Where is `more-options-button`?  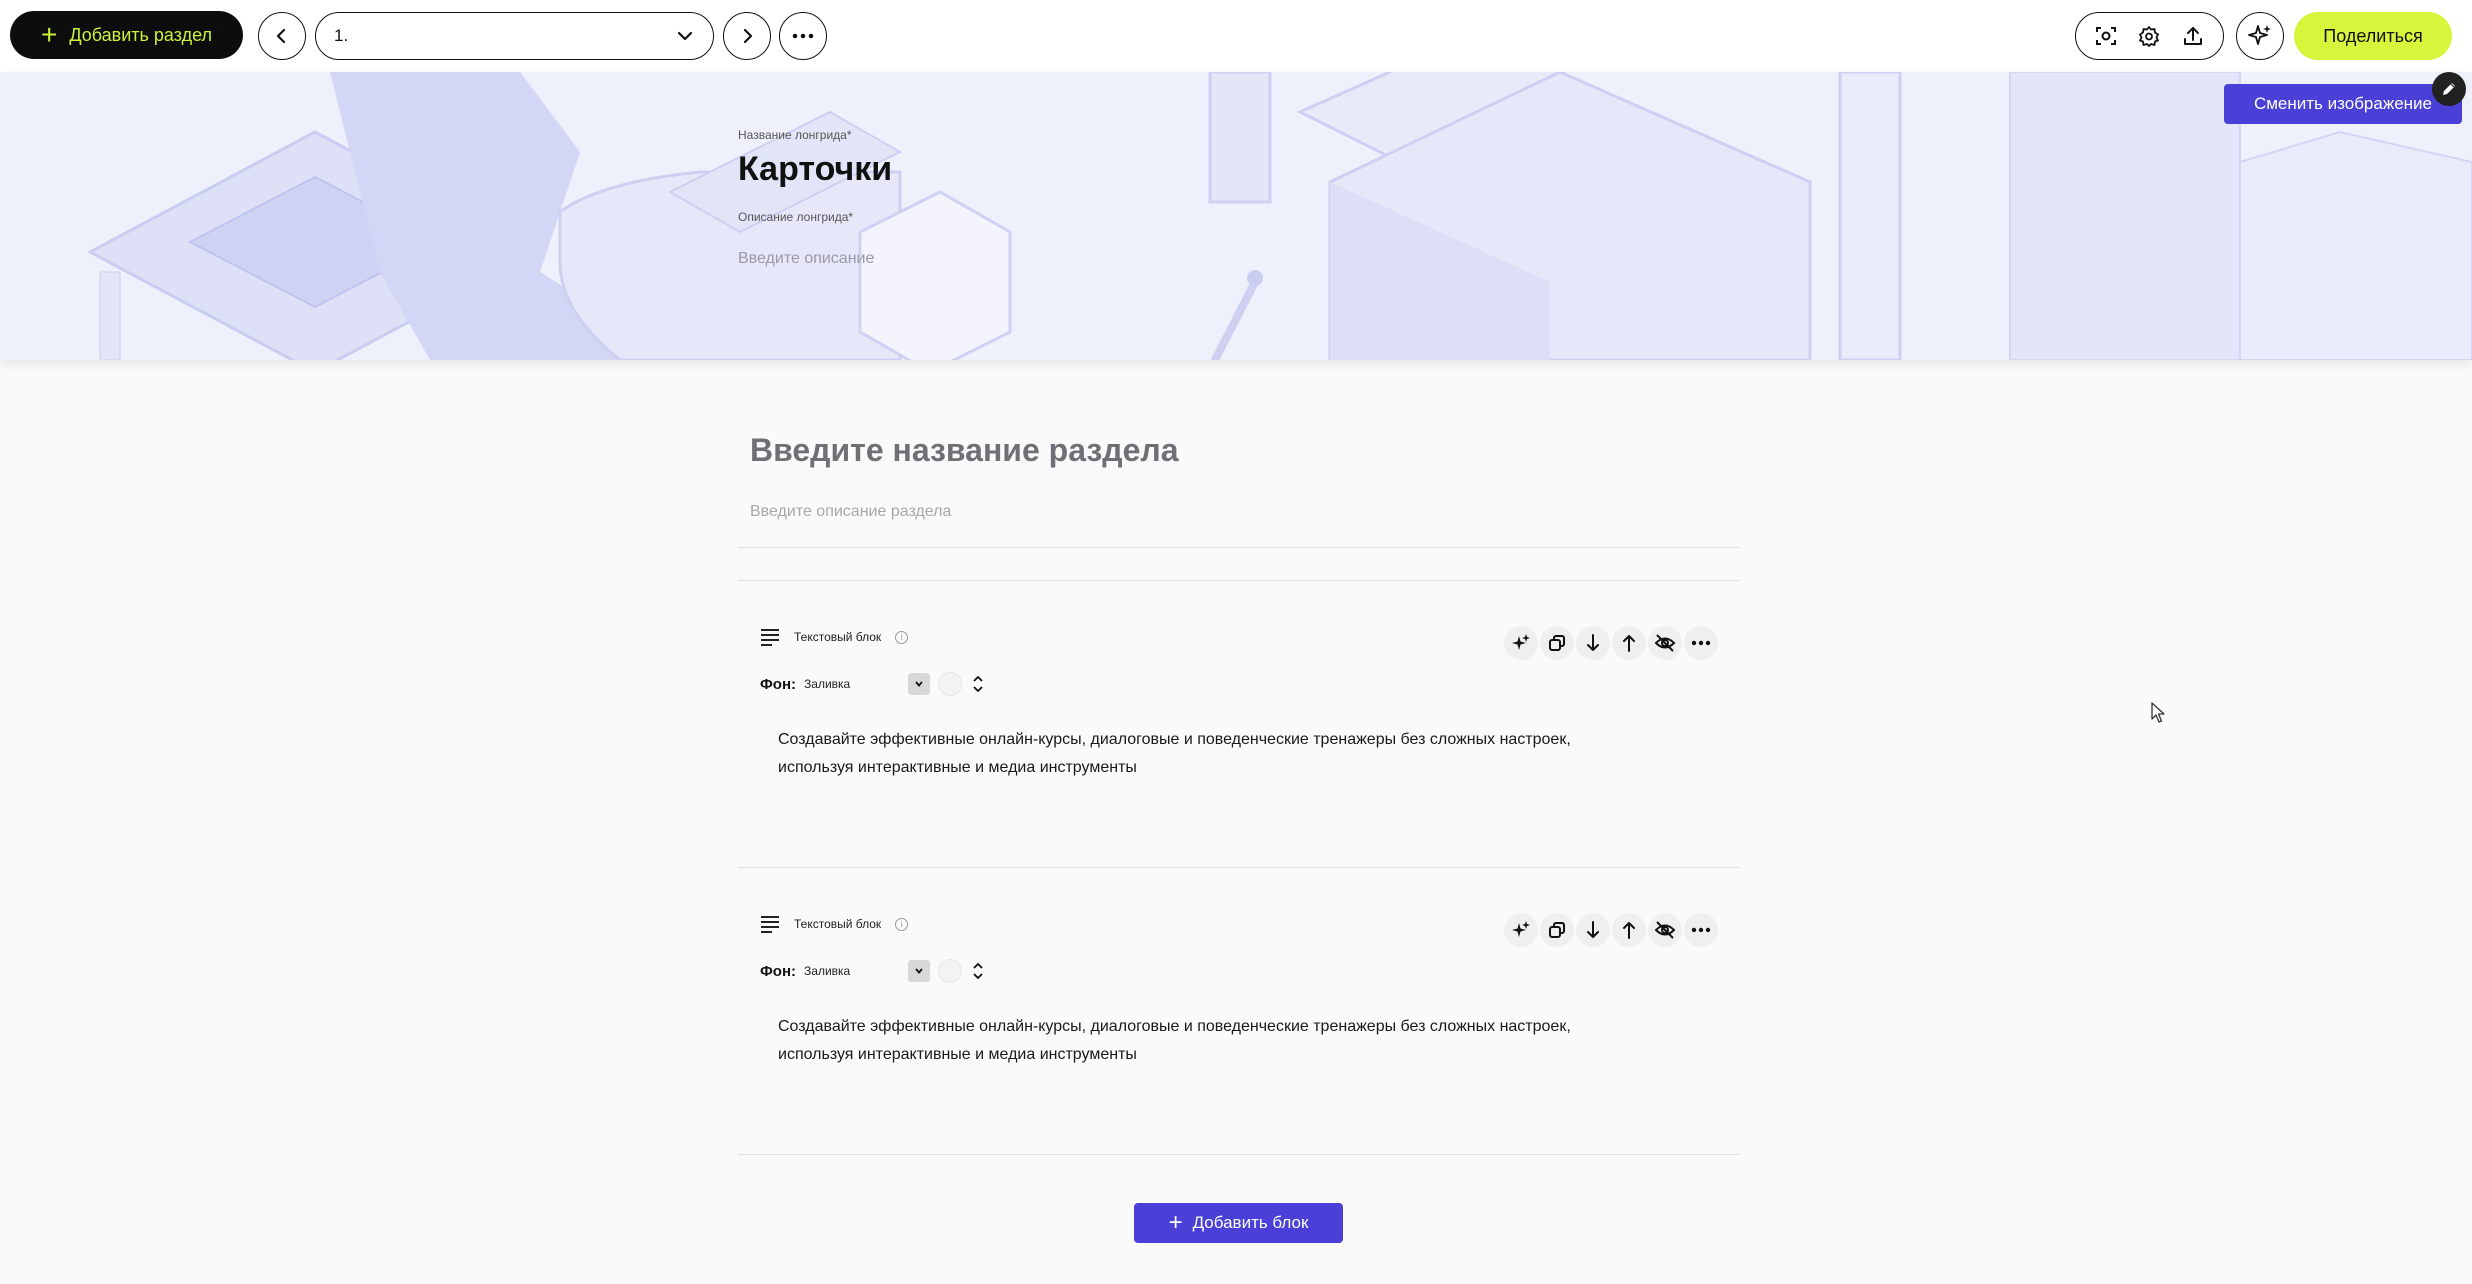
more-options-button is located at coordinates (803, 36).